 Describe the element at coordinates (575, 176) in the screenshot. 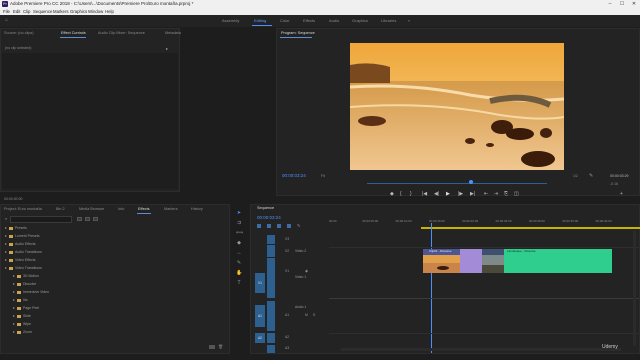

I see `quality-dropdown: 1/2` at that location.